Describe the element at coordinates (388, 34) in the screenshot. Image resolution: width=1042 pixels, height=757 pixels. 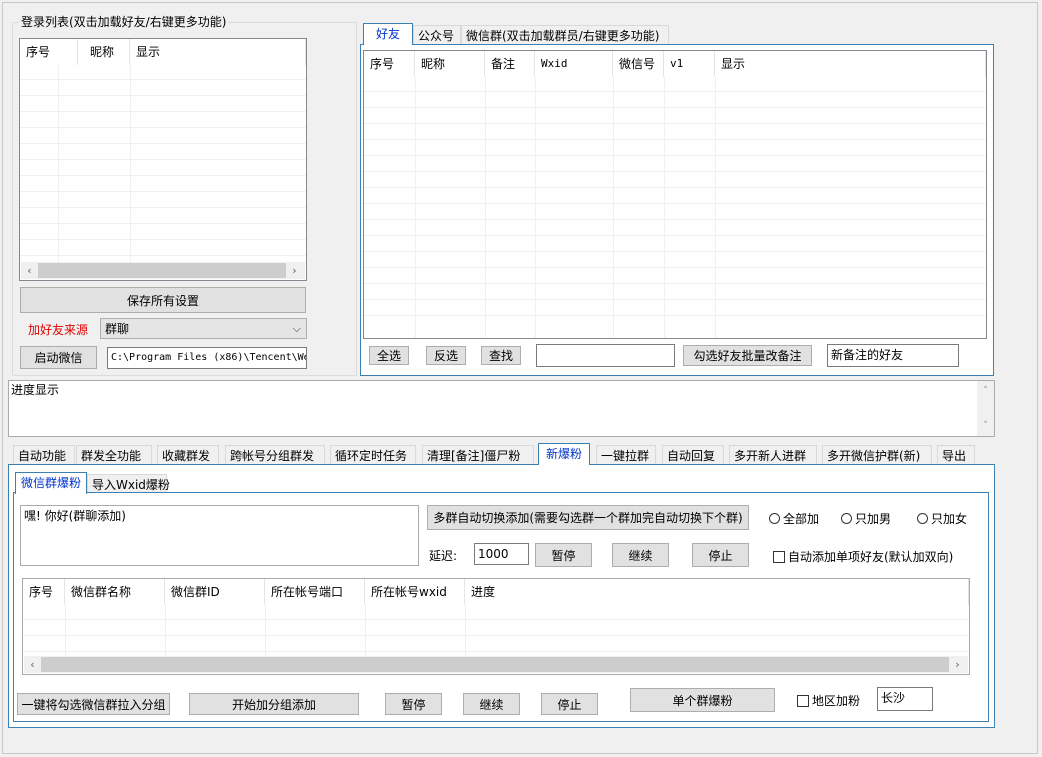
I see `tab-friends: 好友` at that location.